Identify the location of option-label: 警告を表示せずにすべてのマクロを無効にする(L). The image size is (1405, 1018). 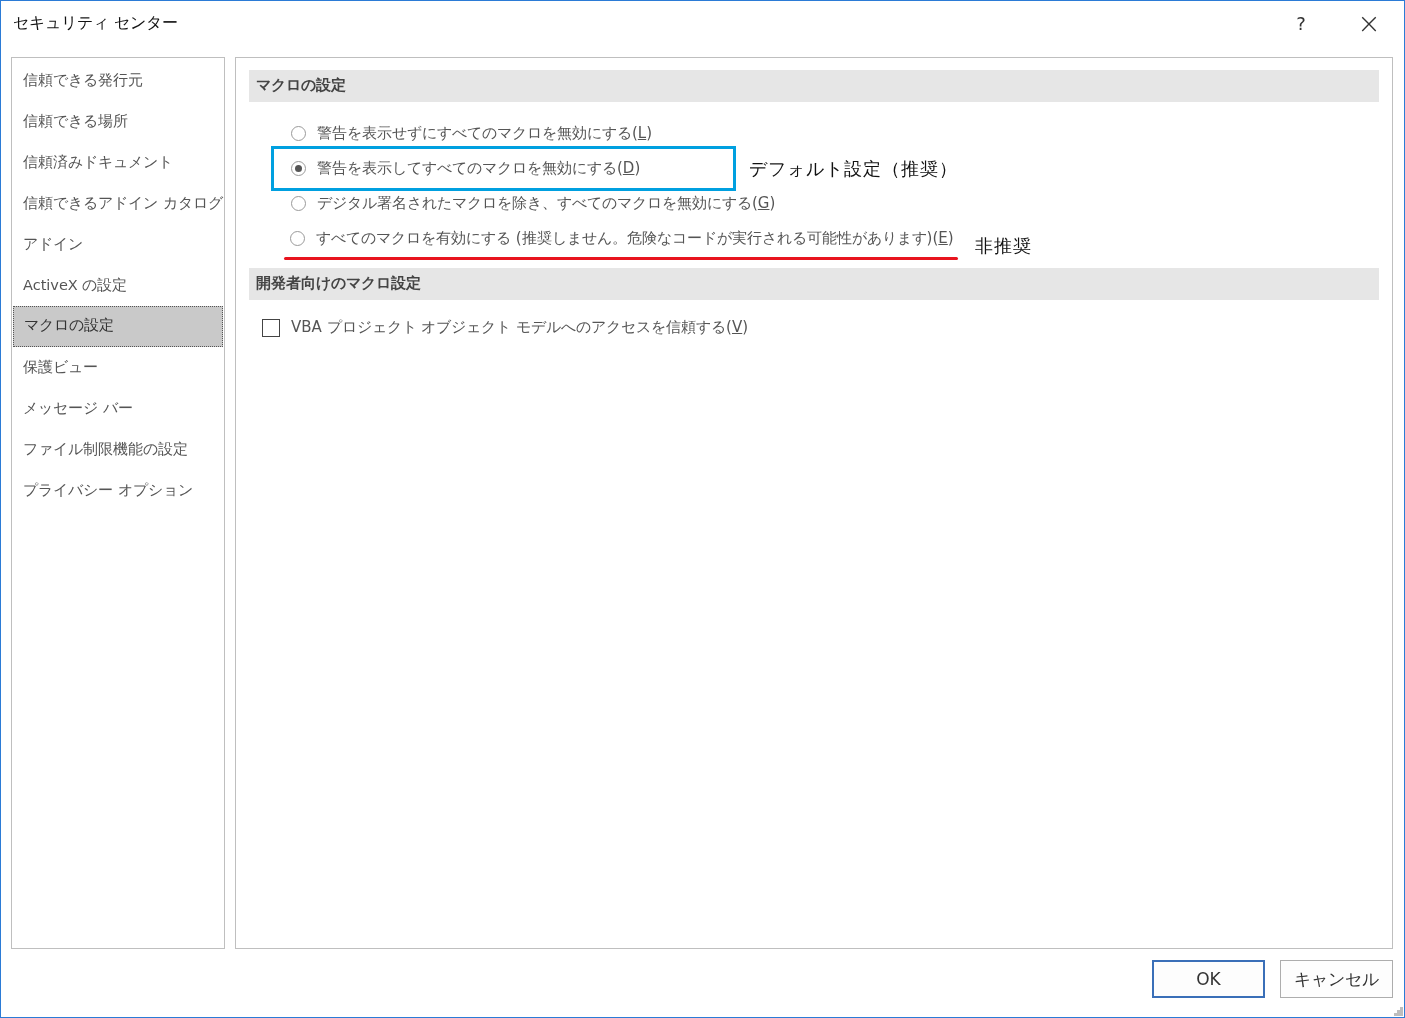
(485, 133).